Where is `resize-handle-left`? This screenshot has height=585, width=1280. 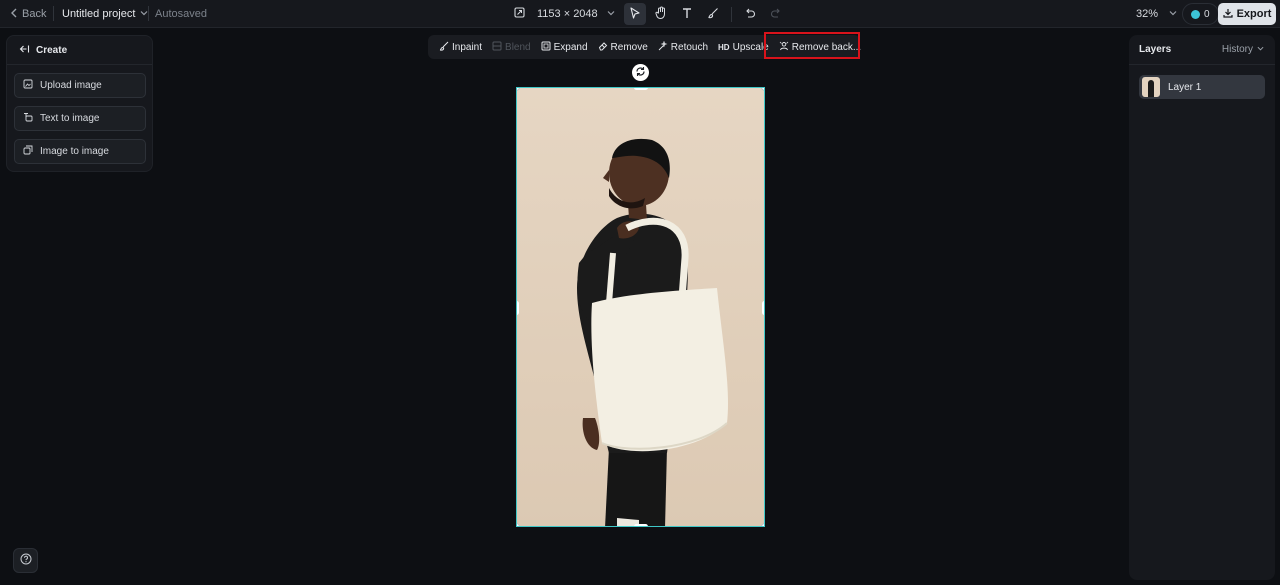
resize-handle-left is located at coordinates (518, 308).